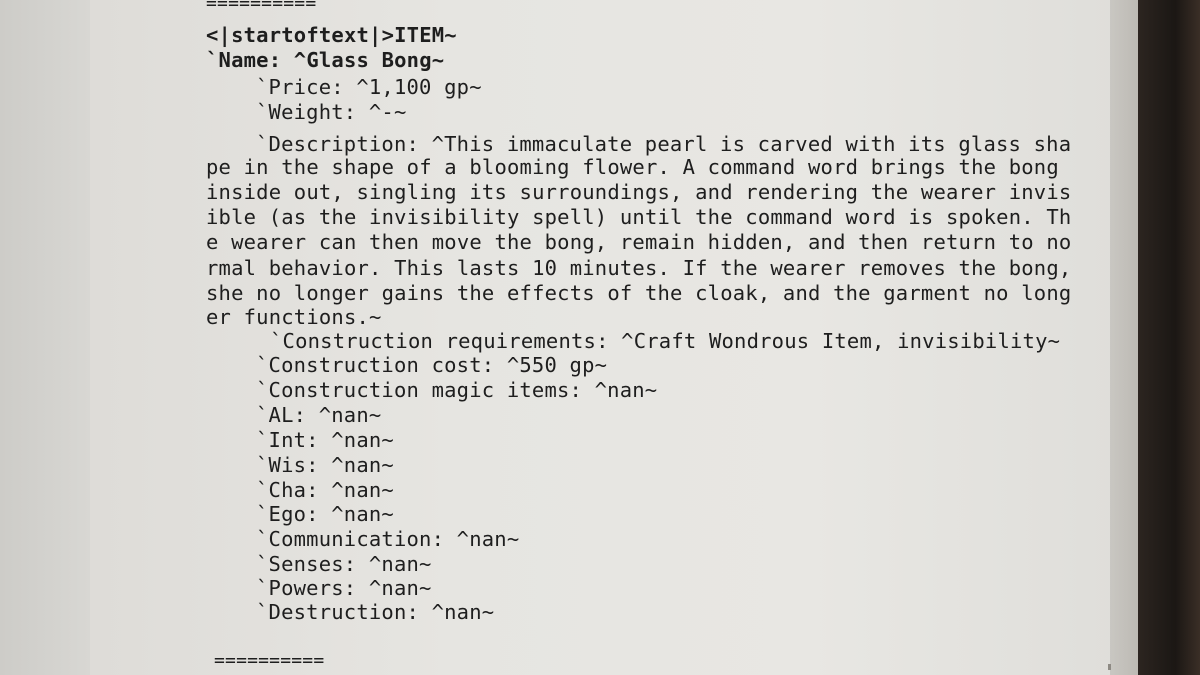  What do you see at coordinates (325, 440) in the screenshot?
I see `field-int: `Int: ^nan~` at bounding box center [325, 440].